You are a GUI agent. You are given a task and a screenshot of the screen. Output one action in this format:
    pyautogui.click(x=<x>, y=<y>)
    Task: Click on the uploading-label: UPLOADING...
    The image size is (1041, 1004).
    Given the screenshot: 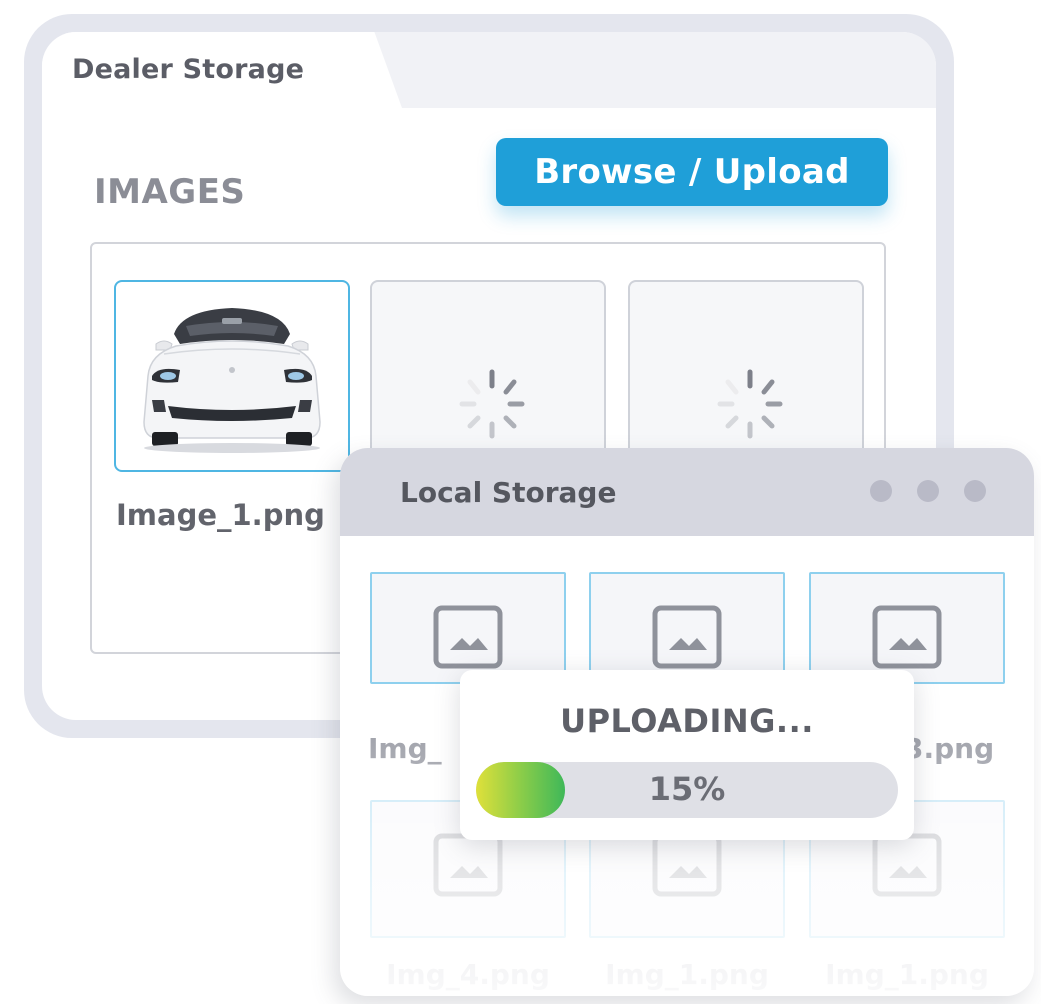 What is the action you would take?
    pyautogui.click(x=687, y=721)
    